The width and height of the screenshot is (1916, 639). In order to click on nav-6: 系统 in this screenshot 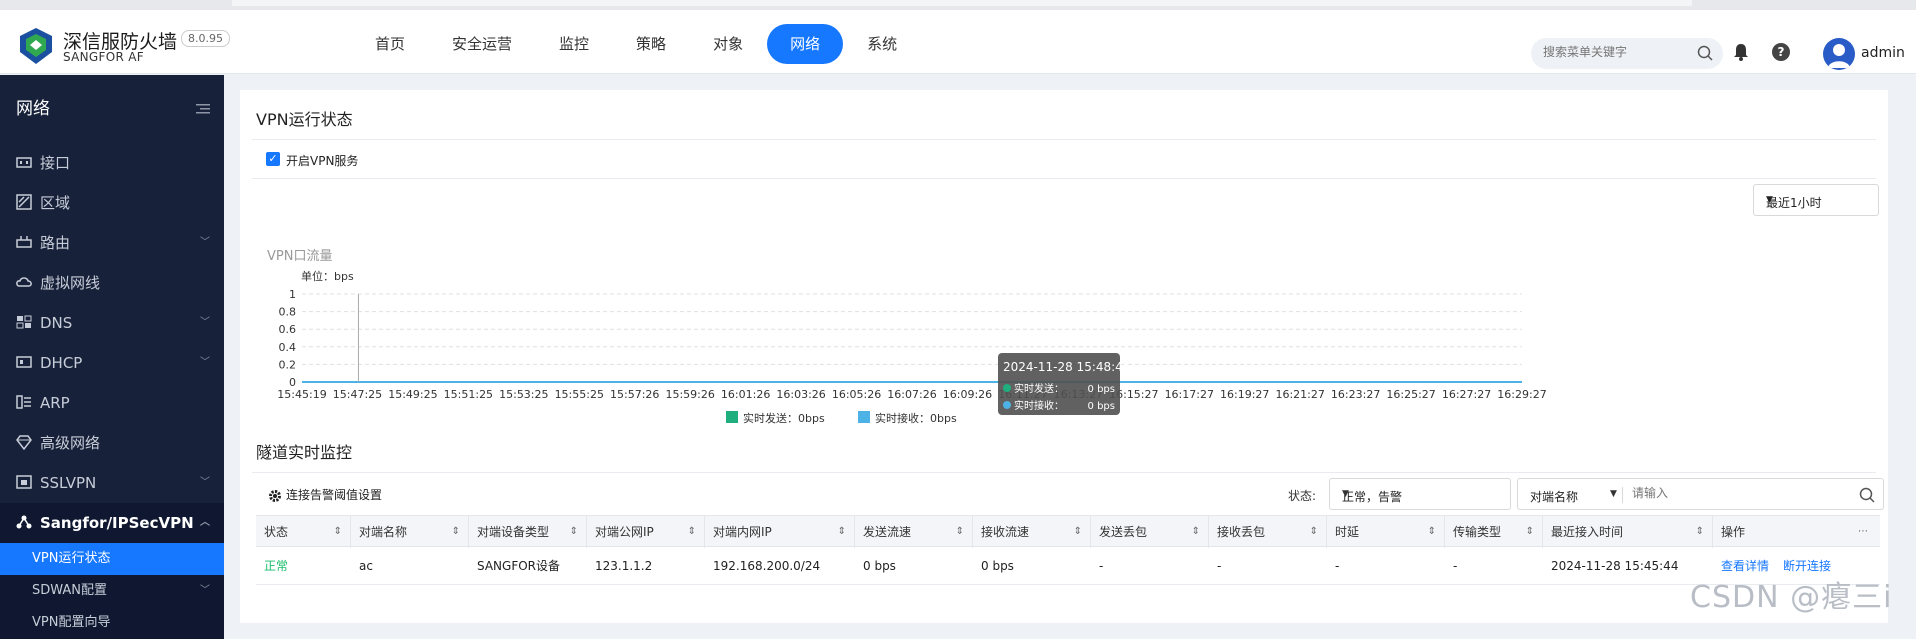, I will do `click(882, 44)`.